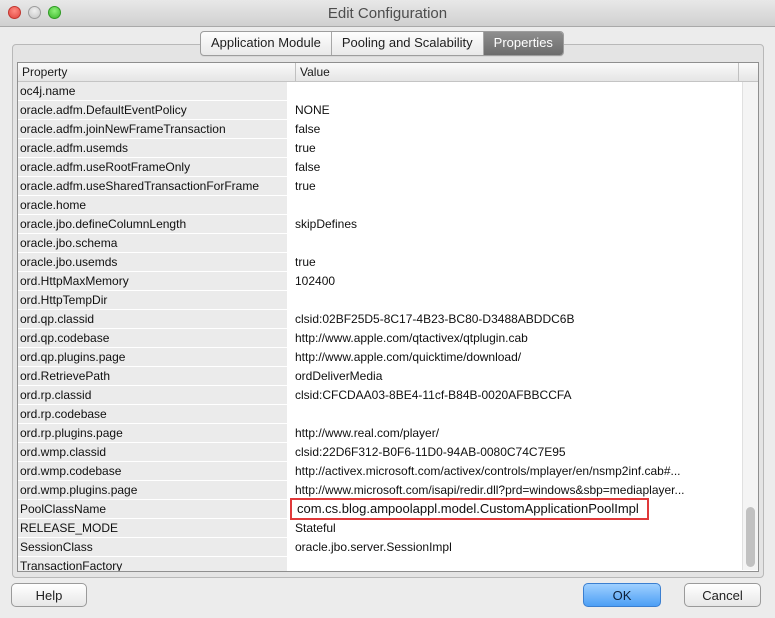 The height and width of the screenshot is (618, 775). I want to click on property-name-cell: TransactionFactory, so click(153, 564).